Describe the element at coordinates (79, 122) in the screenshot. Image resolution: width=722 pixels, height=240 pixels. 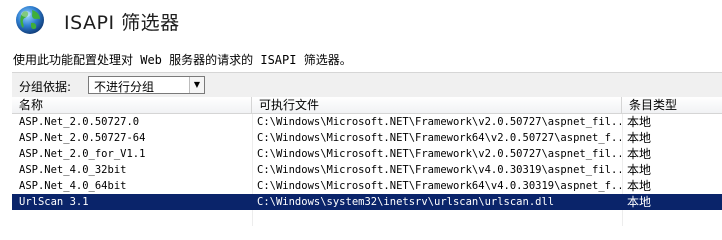
I see `row-name: ASP.Net_2.0.50727.0` at that location.